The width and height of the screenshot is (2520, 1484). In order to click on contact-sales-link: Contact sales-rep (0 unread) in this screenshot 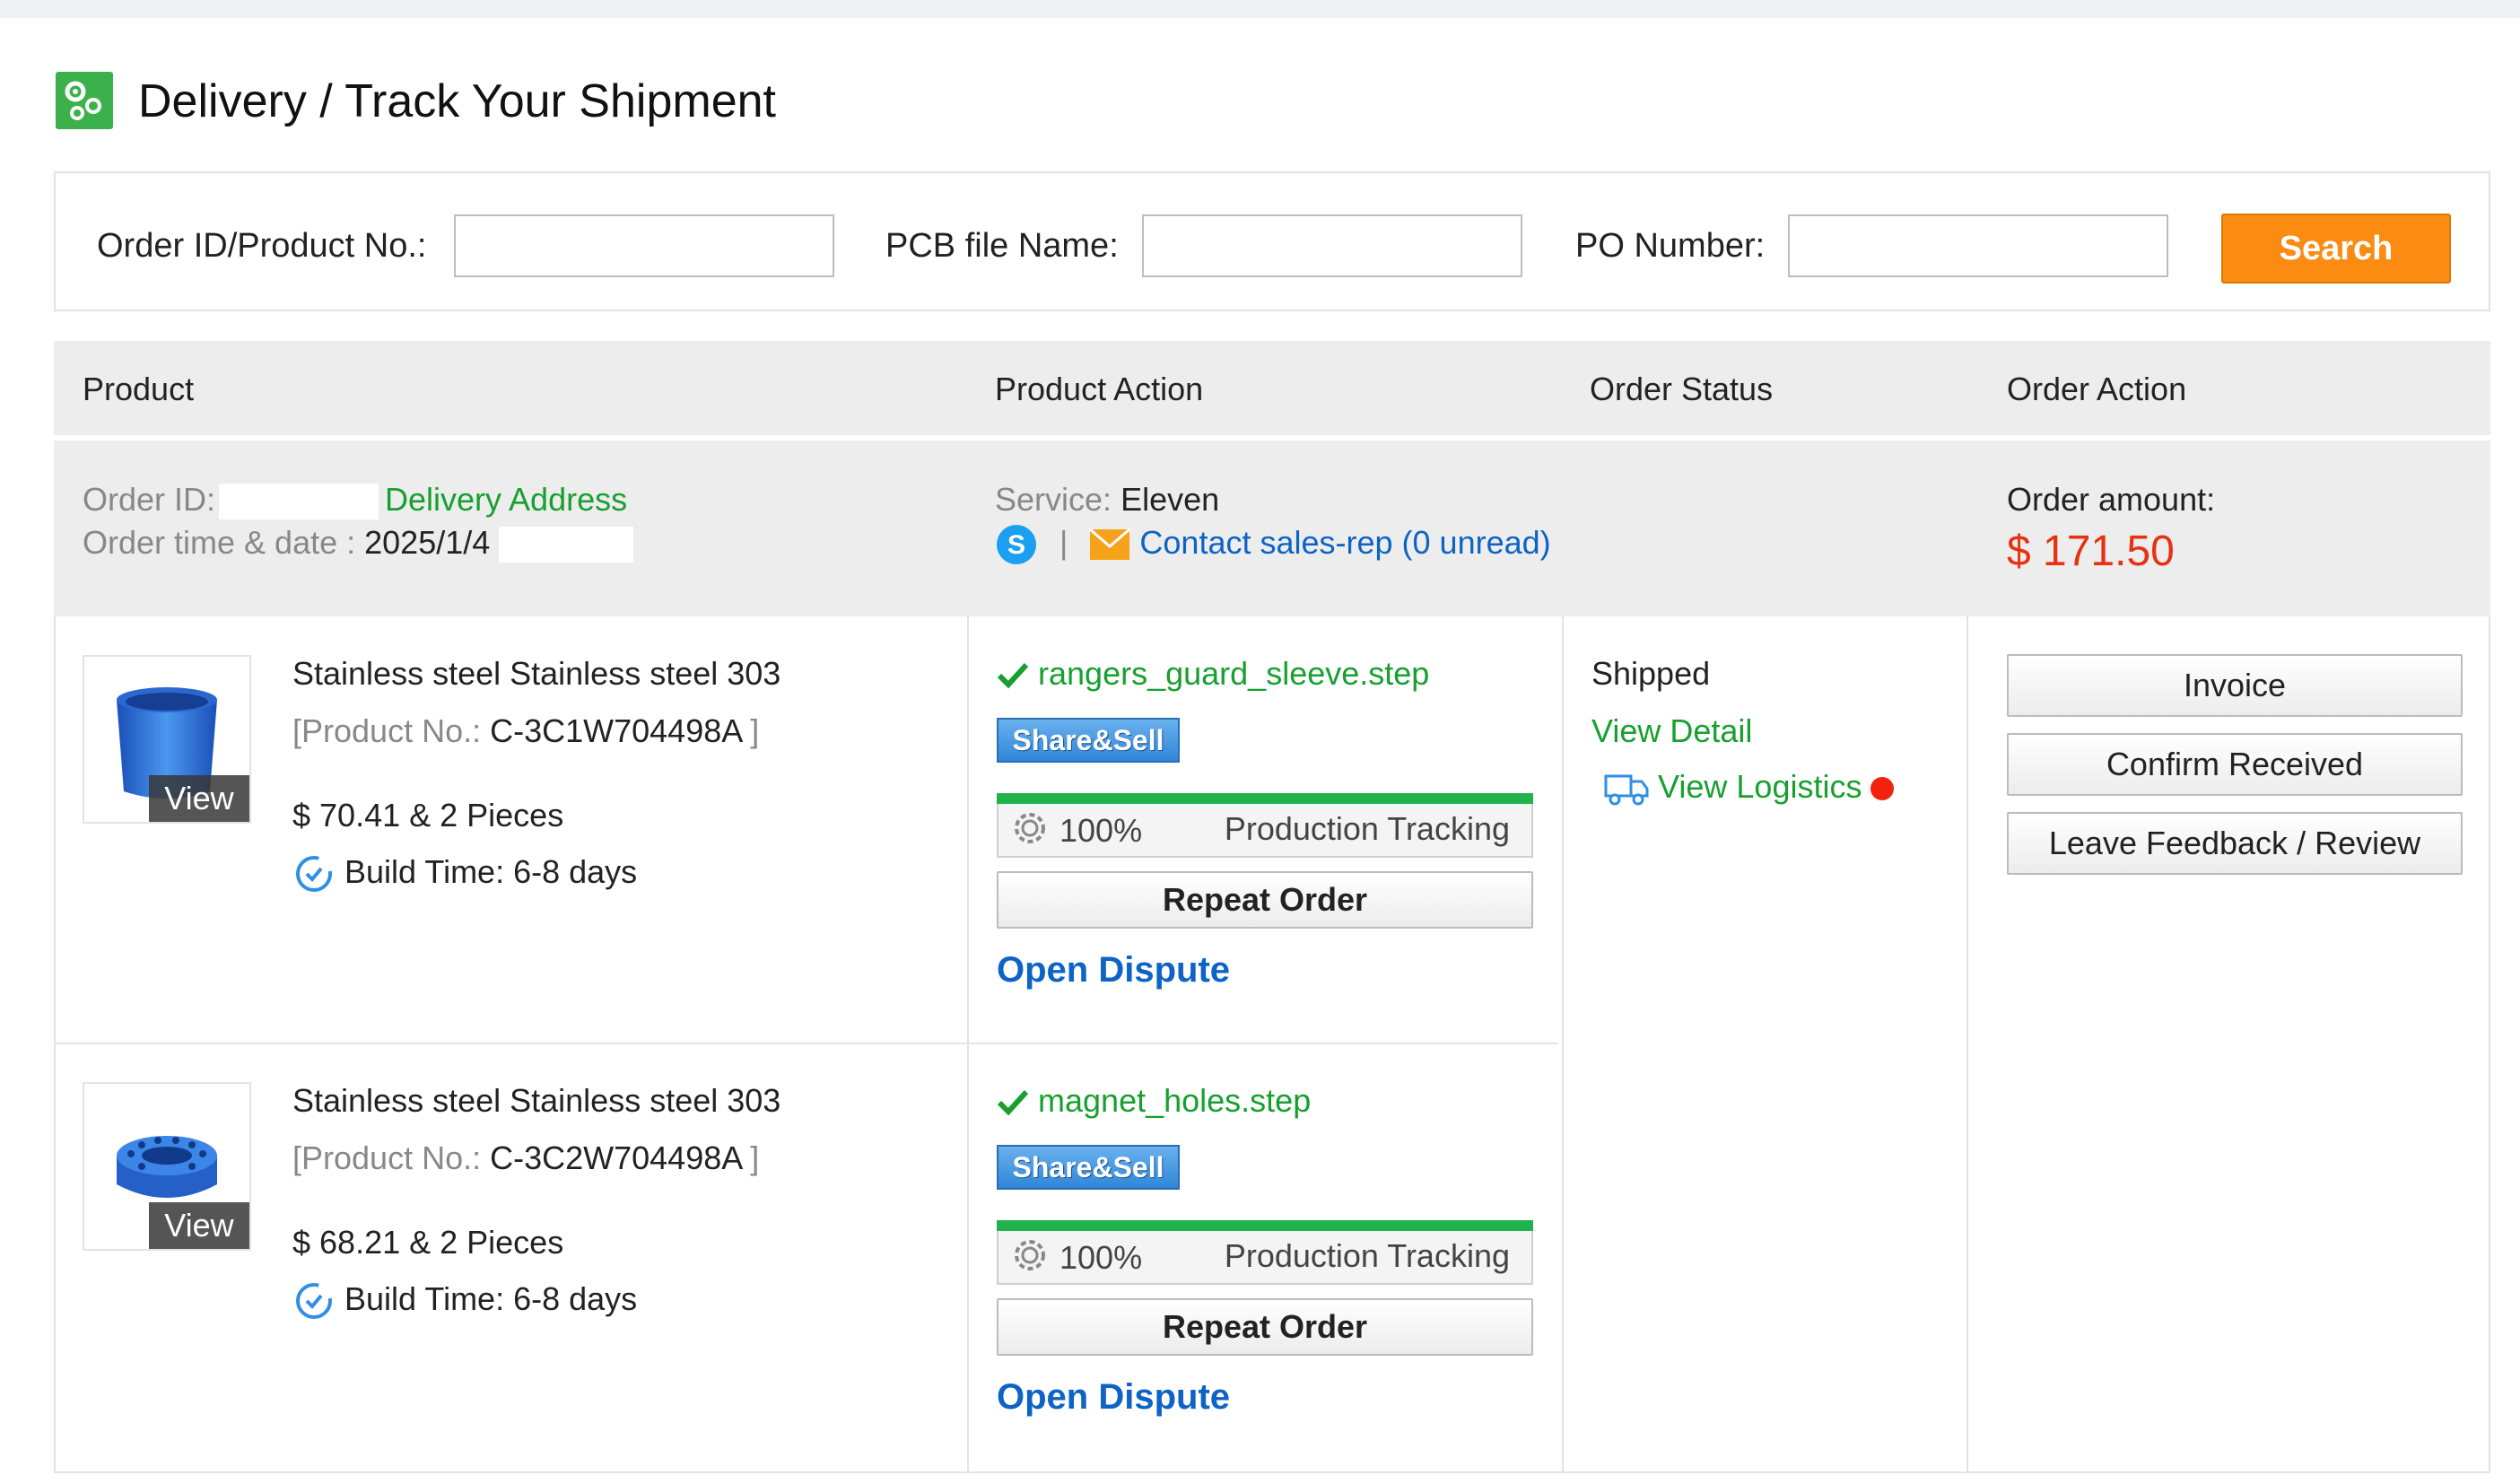, I will do `click(1344, 542)`.